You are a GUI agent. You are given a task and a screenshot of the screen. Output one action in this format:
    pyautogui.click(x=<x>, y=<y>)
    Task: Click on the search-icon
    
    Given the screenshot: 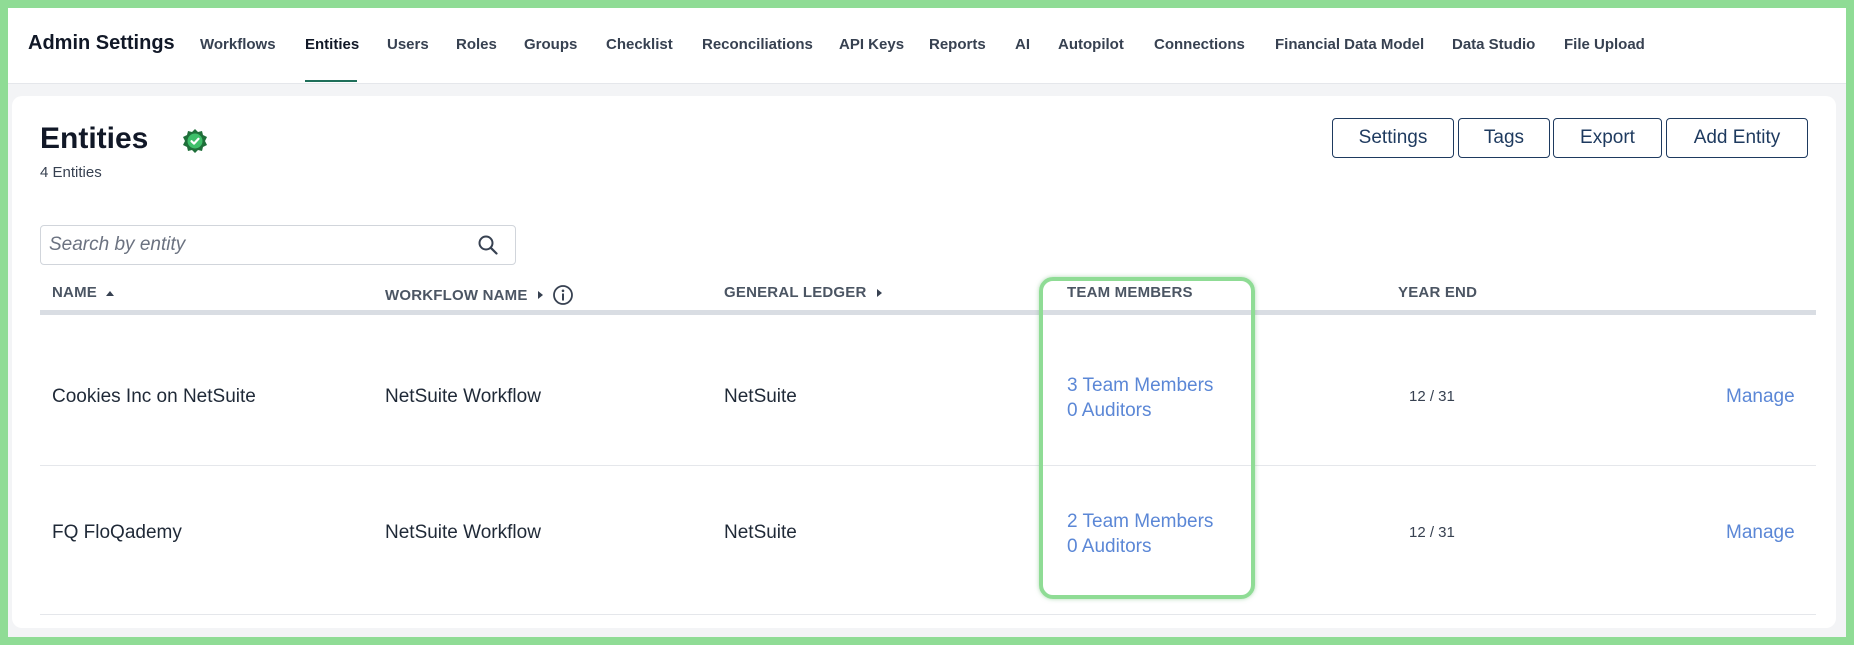 What is the action you would take?
    pyautogui.click(x=488, y=245)
    